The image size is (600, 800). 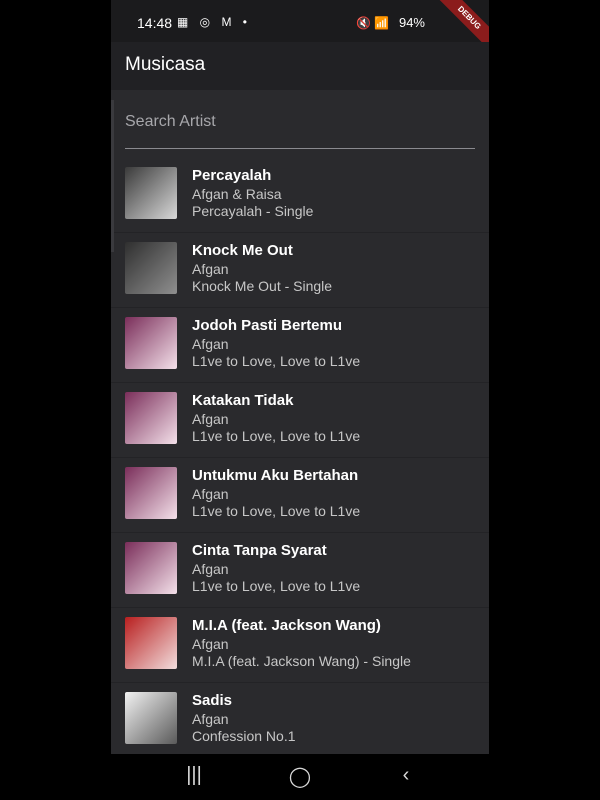 What do you see at coordinates (165, 64) in the screenshot?
I see `app-title: Musicasa` at bounding box center [165, 64].